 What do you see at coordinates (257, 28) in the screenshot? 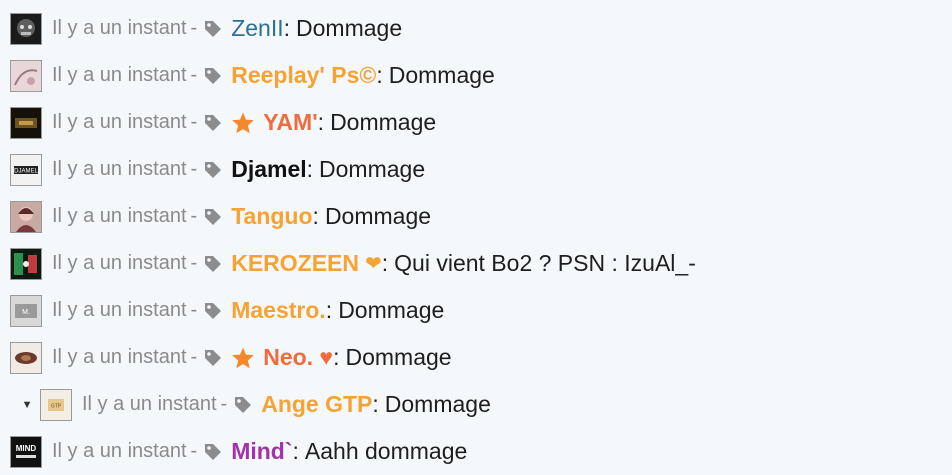
I see `username-link: ZenII` at bounding box center [257, 28].